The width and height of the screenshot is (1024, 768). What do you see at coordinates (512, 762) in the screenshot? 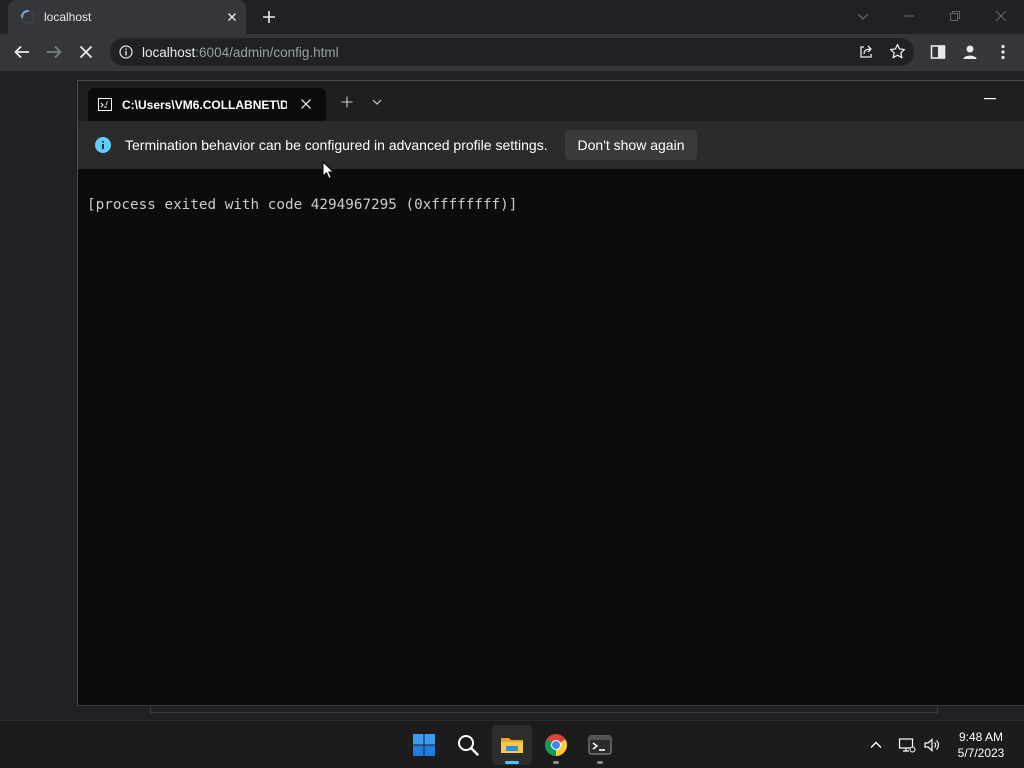
I see `active-app-indicator` at bounding box center [512, 762].